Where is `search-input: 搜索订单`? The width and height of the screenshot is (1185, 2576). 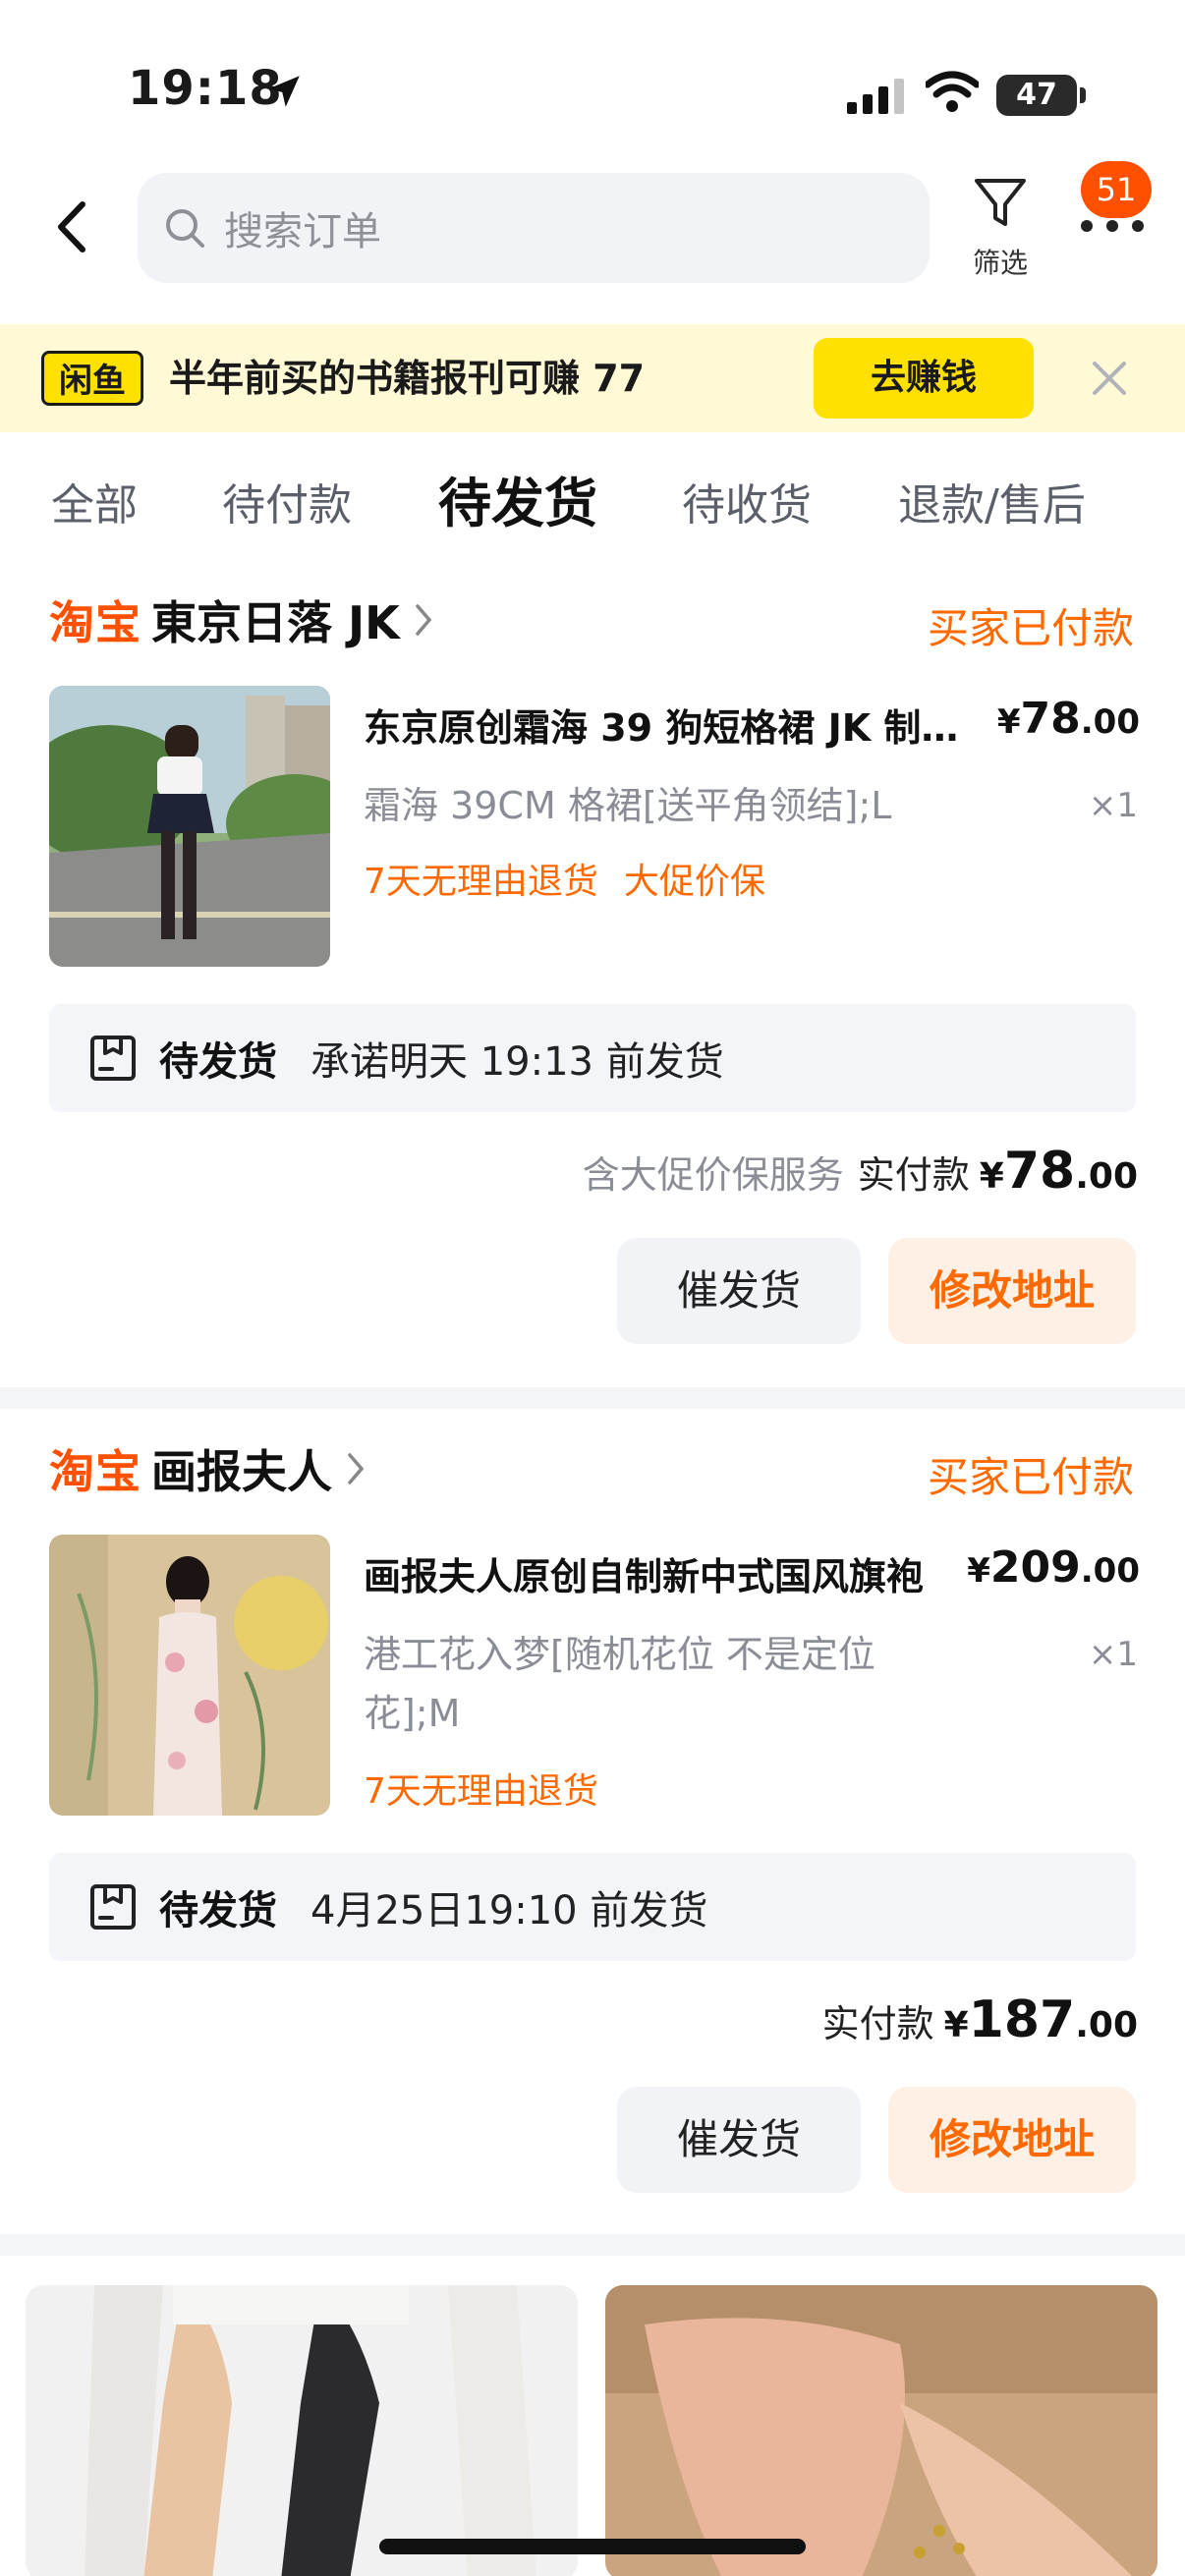 search-input: 搜索订单 is located at coordinates (534, 228).